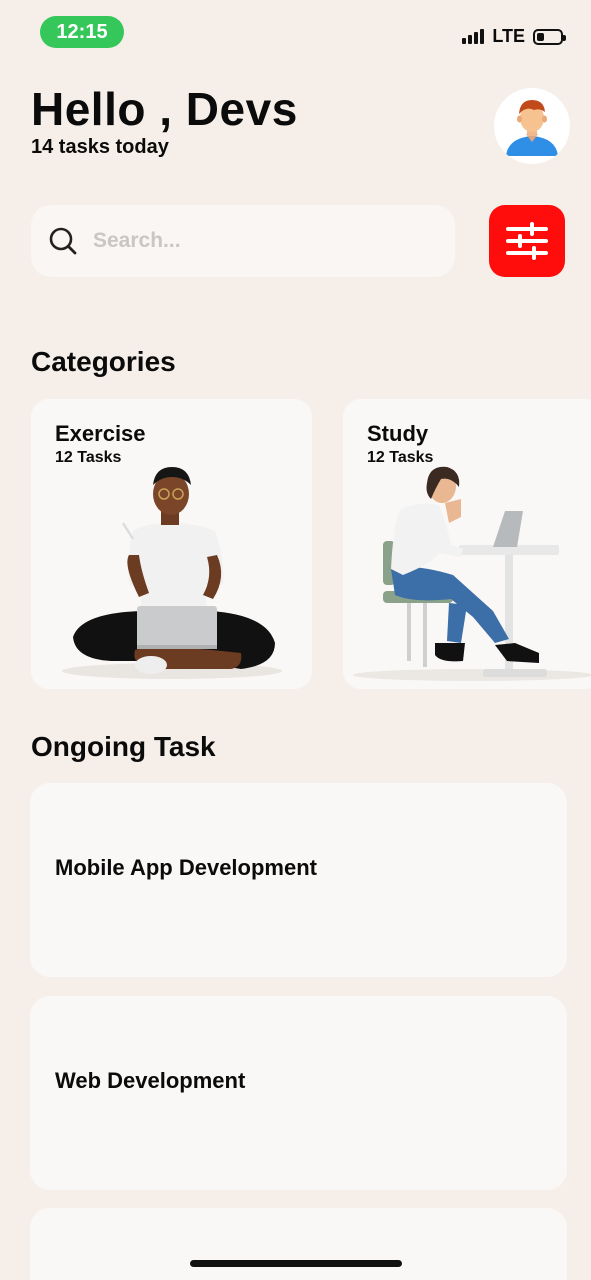 Image resolution: width=591 pixels, height=1280 pixels. What do you see at coordinates (298, 1244) in the screenshot?
I see `task-card` at bounding box center [298, 1244].